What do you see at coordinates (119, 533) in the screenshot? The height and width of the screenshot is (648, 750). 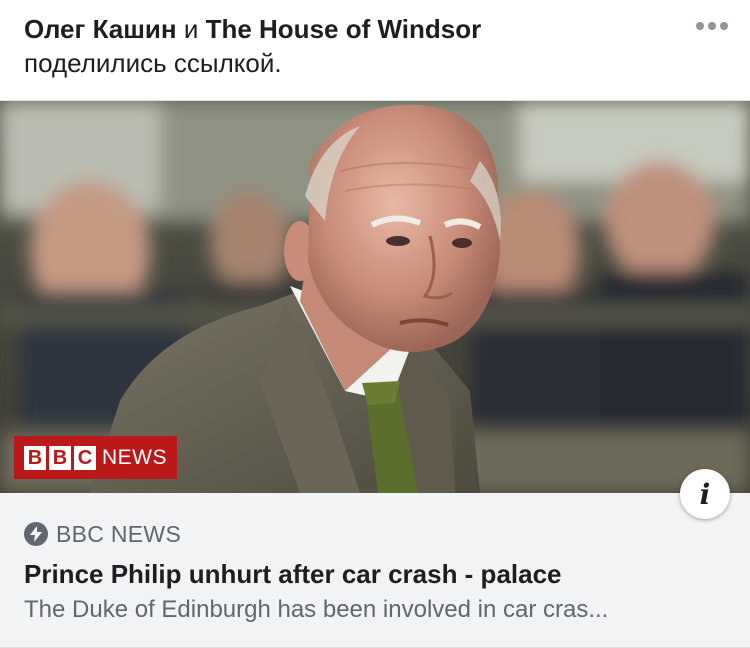 I see `source-name: BBC NEWS` at bounding box center [119, 533].